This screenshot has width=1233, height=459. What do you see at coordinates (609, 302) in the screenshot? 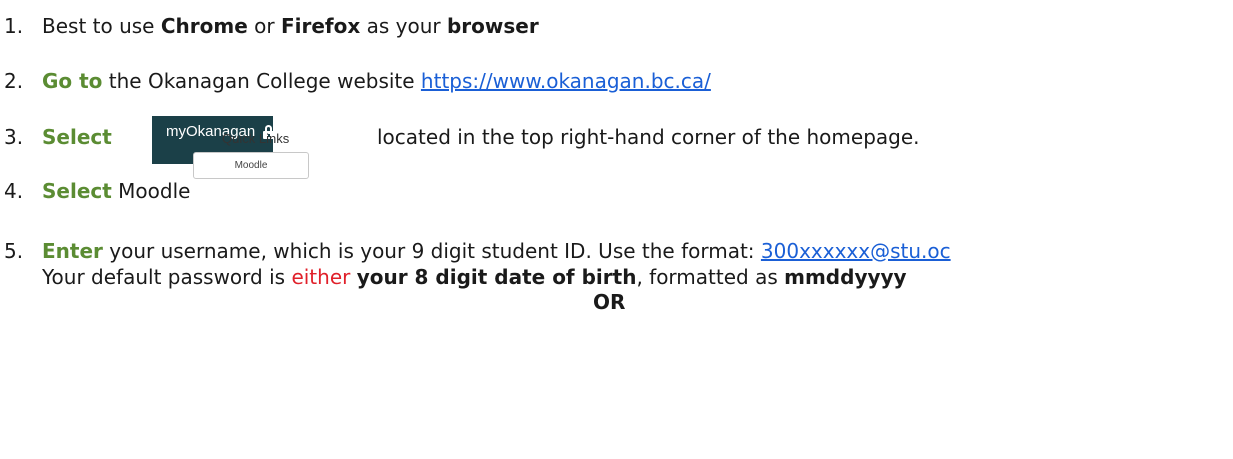
I see `or-separator: OR` at bounding box center [609, 302].